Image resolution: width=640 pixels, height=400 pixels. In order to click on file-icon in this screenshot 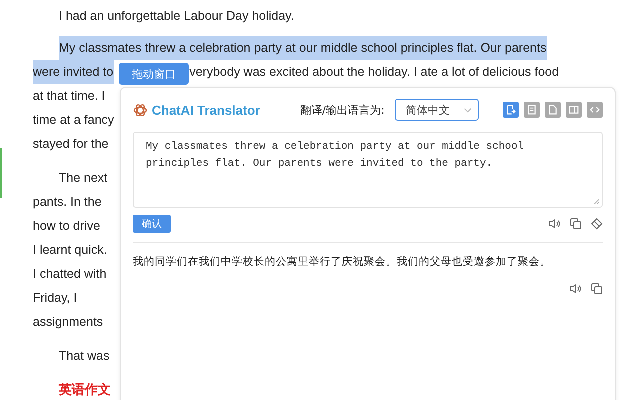, I will do `click(553, 110)`.